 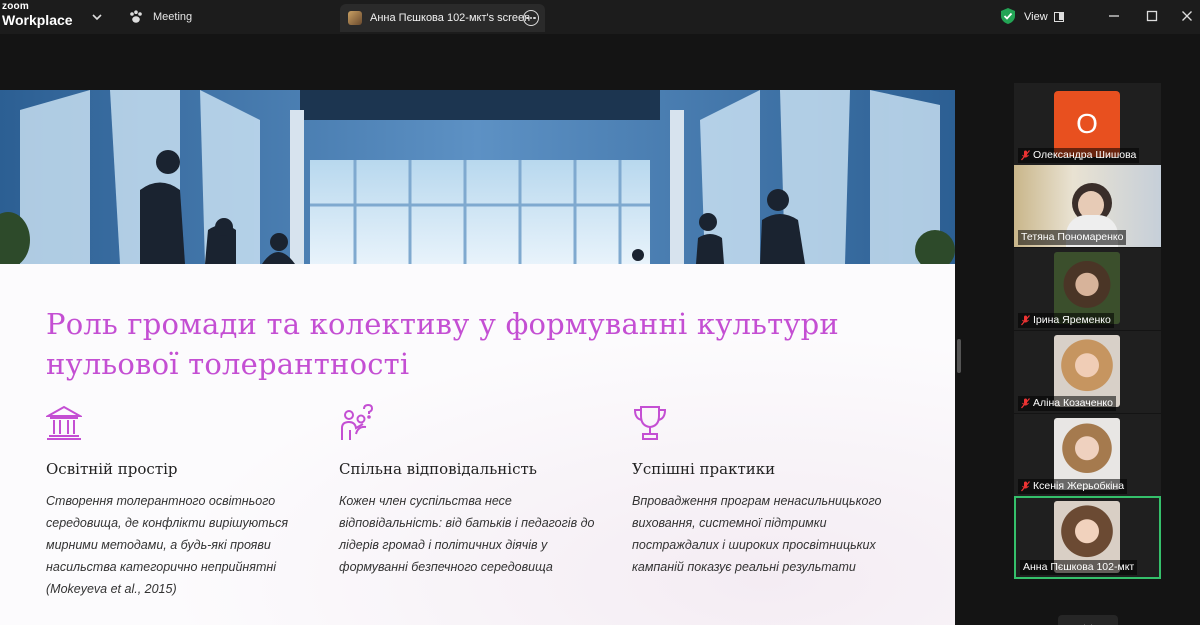 I want to click on participant-tile: О Олександра Шишова, so click(x=1087, y=124).